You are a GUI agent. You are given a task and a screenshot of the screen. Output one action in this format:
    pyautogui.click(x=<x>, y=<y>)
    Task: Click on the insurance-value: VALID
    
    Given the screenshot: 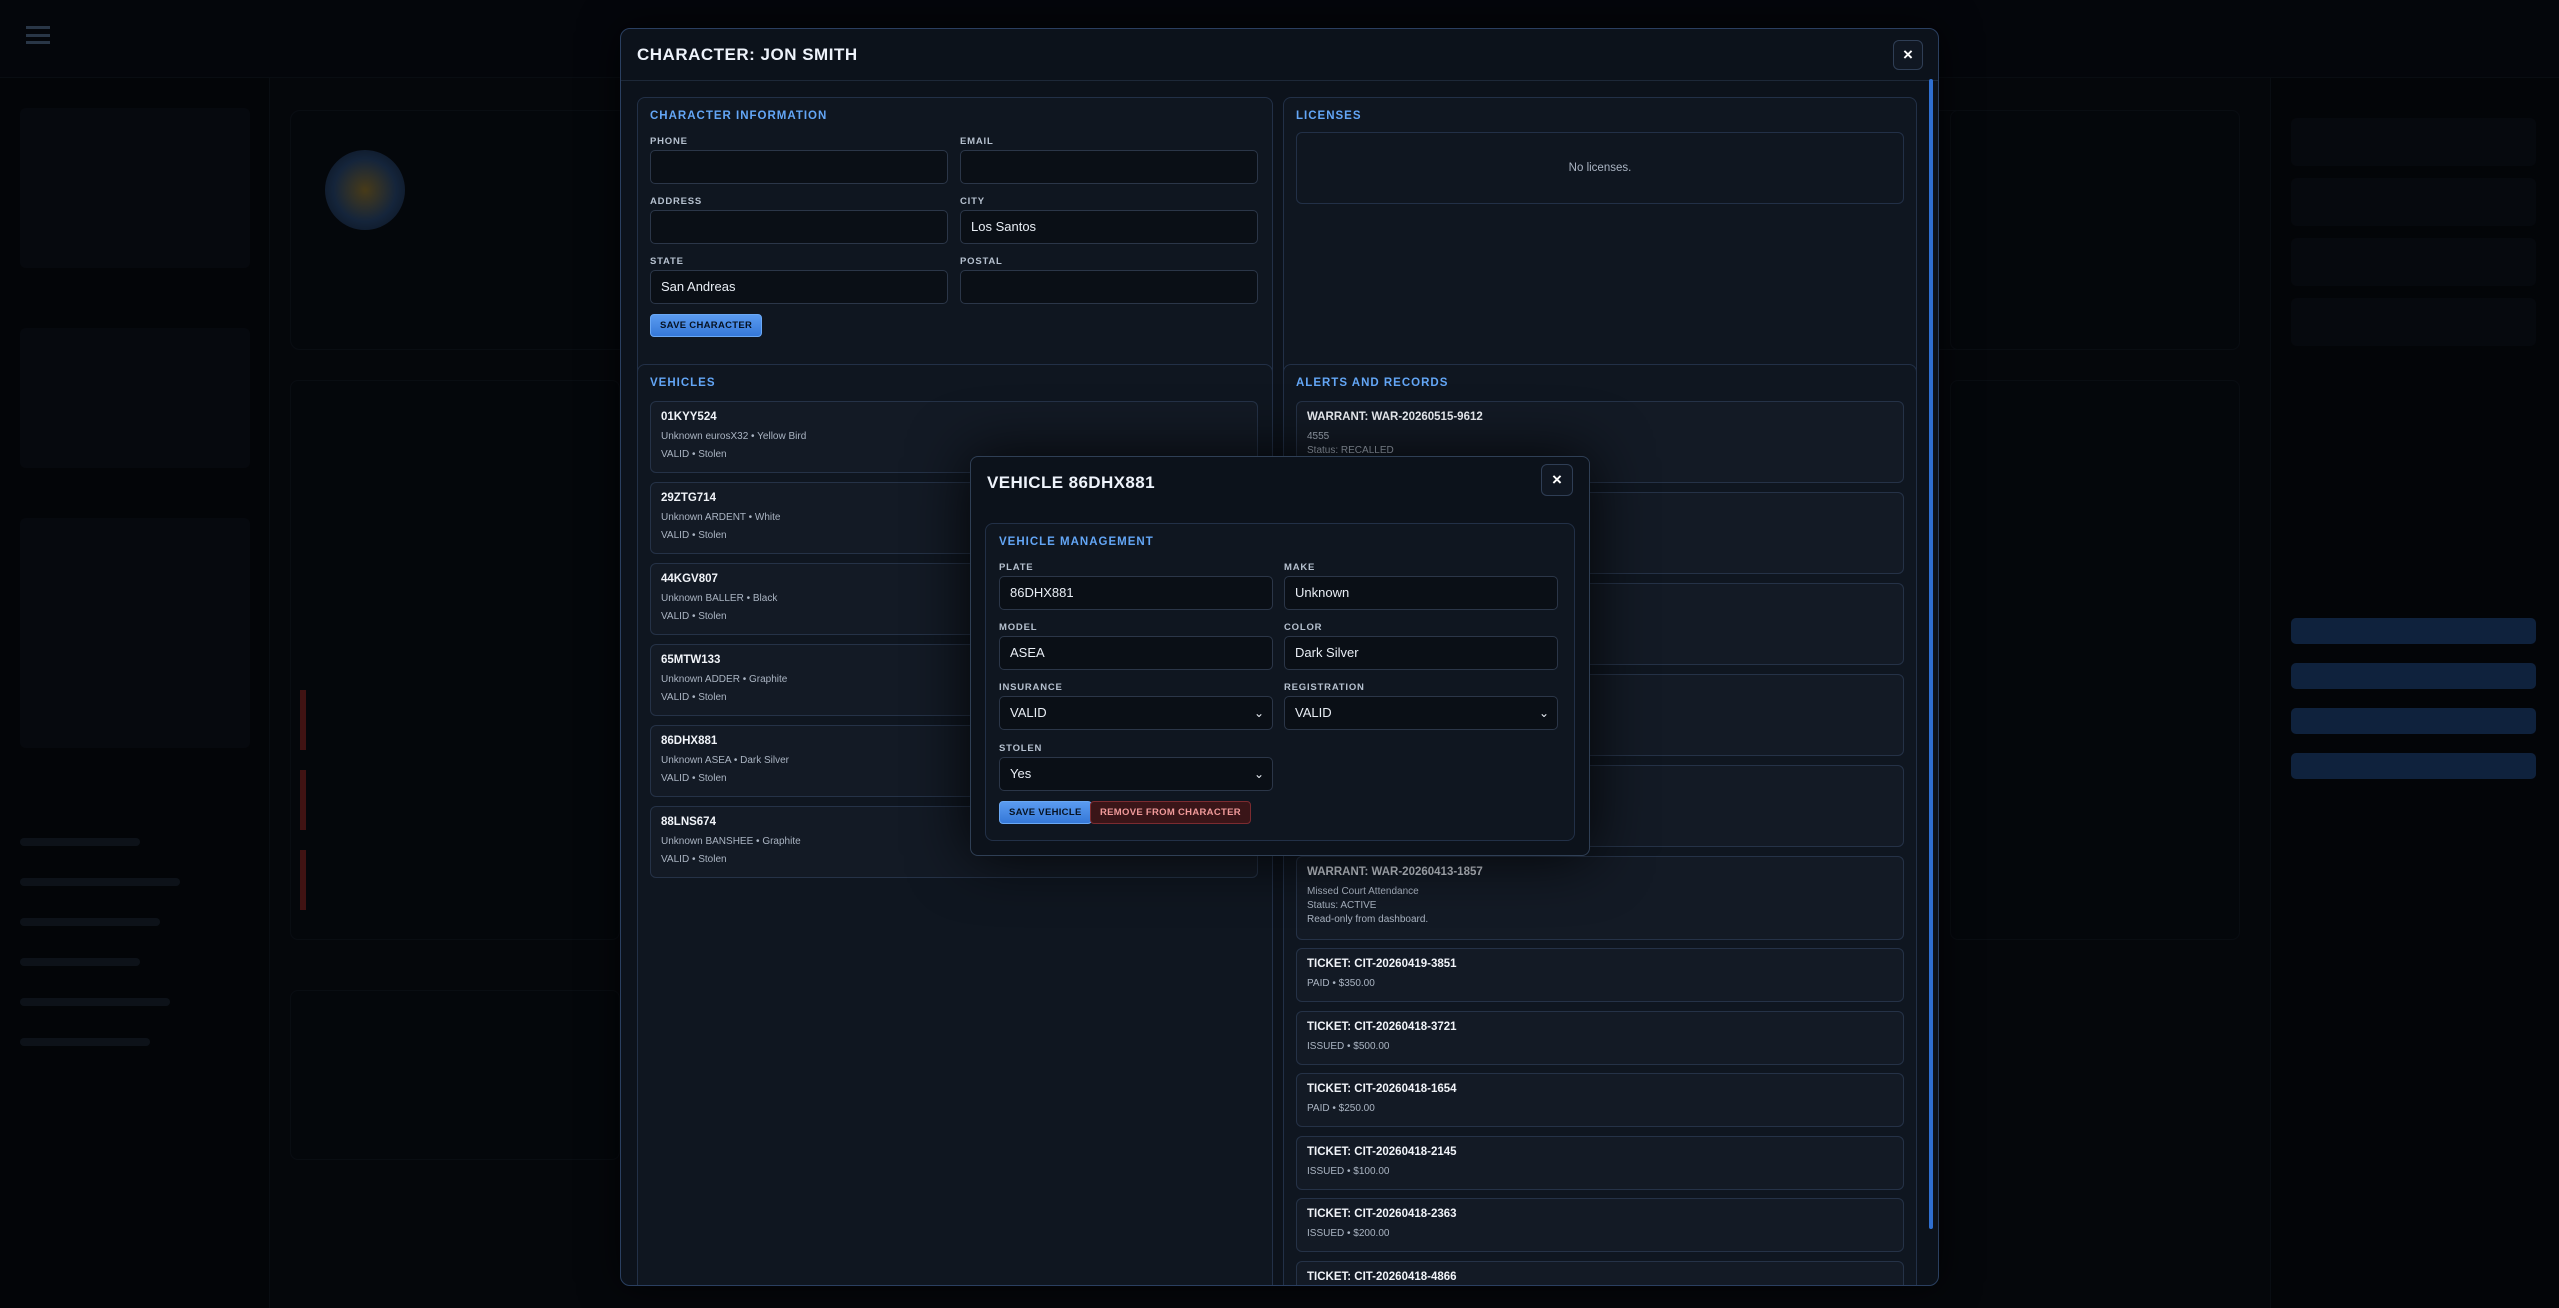 What is the action you would take?
    pyautogui.click(x=1028, y=712)
    